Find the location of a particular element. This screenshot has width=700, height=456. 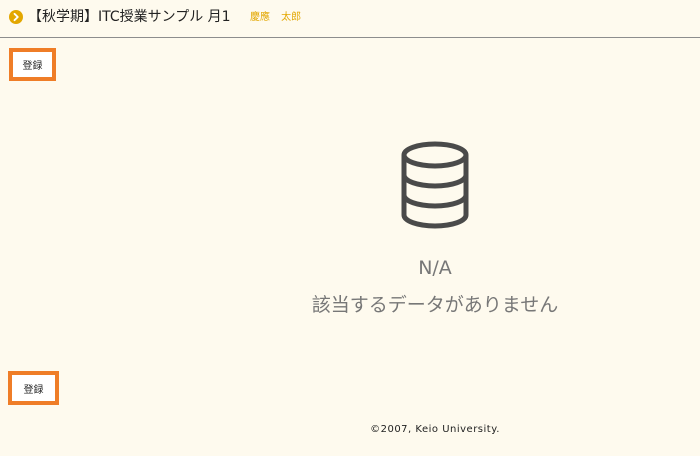

empty-message: 該当するデータがありません is located at coordinates (435, 305).